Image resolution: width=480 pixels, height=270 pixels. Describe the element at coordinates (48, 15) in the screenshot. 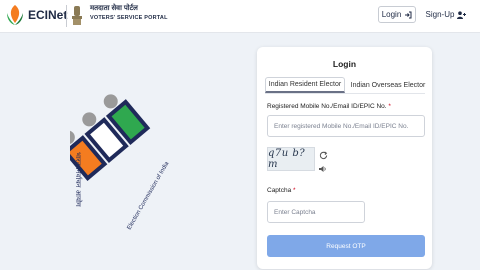

I see `brand-name: ECINet` at that location.